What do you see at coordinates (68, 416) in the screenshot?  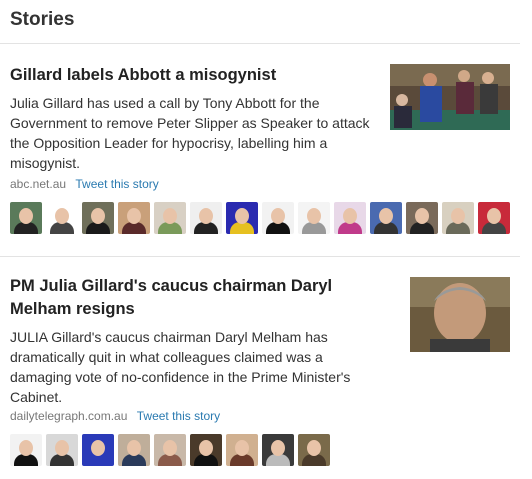 I see `story-source: dailytelegraph.com.au` at bounding box center [68, 416].